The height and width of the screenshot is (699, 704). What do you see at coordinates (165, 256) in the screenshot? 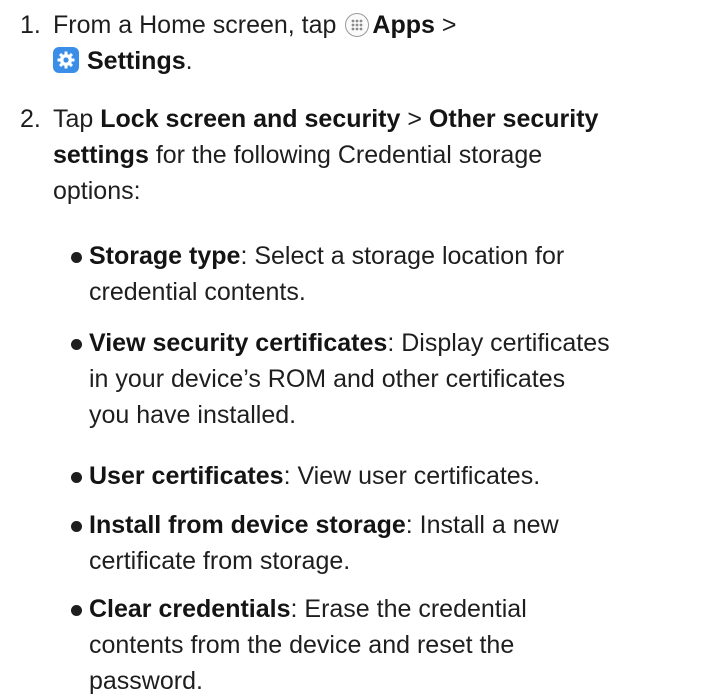
I see `bullet-term: Storage type` at bounding box center [165, 256].